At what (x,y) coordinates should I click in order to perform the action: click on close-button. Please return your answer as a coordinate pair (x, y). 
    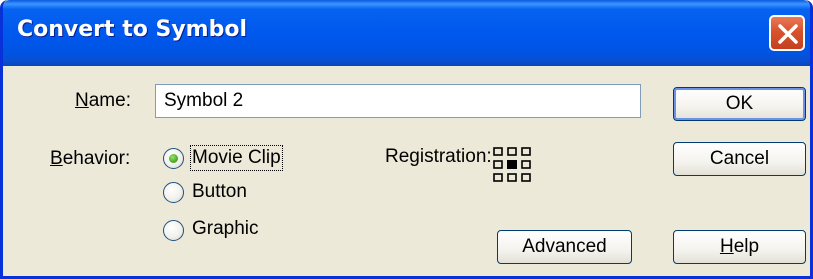
    Looking at the image, I should click on (787, 33).